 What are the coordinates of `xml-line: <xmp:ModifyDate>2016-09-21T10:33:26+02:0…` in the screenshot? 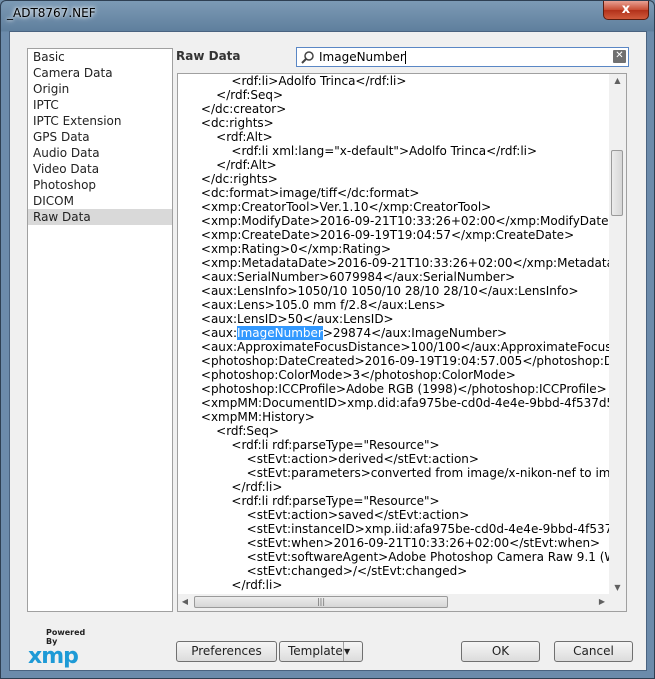 It's located at (393, 221).